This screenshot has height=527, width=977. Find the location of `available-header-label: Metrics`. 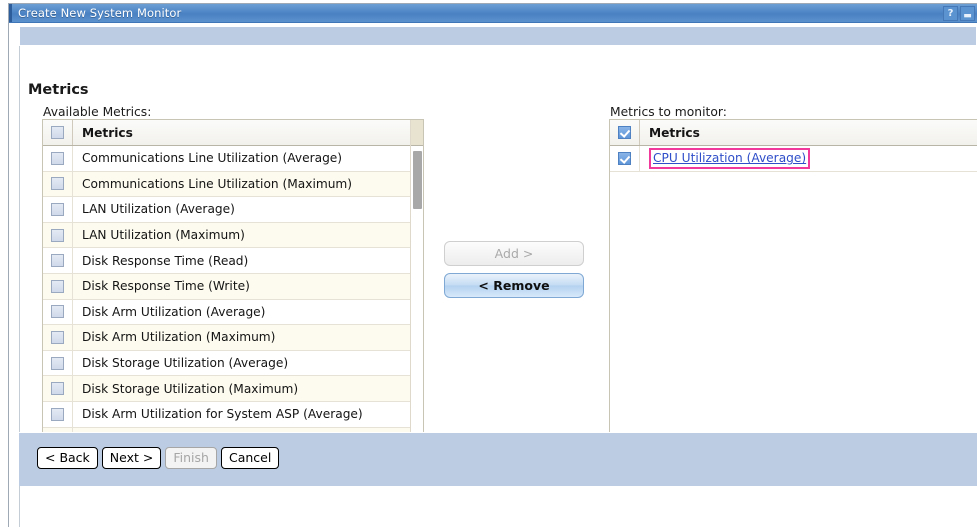

available-header-label: Metrics is located at coordinates (107, 132).